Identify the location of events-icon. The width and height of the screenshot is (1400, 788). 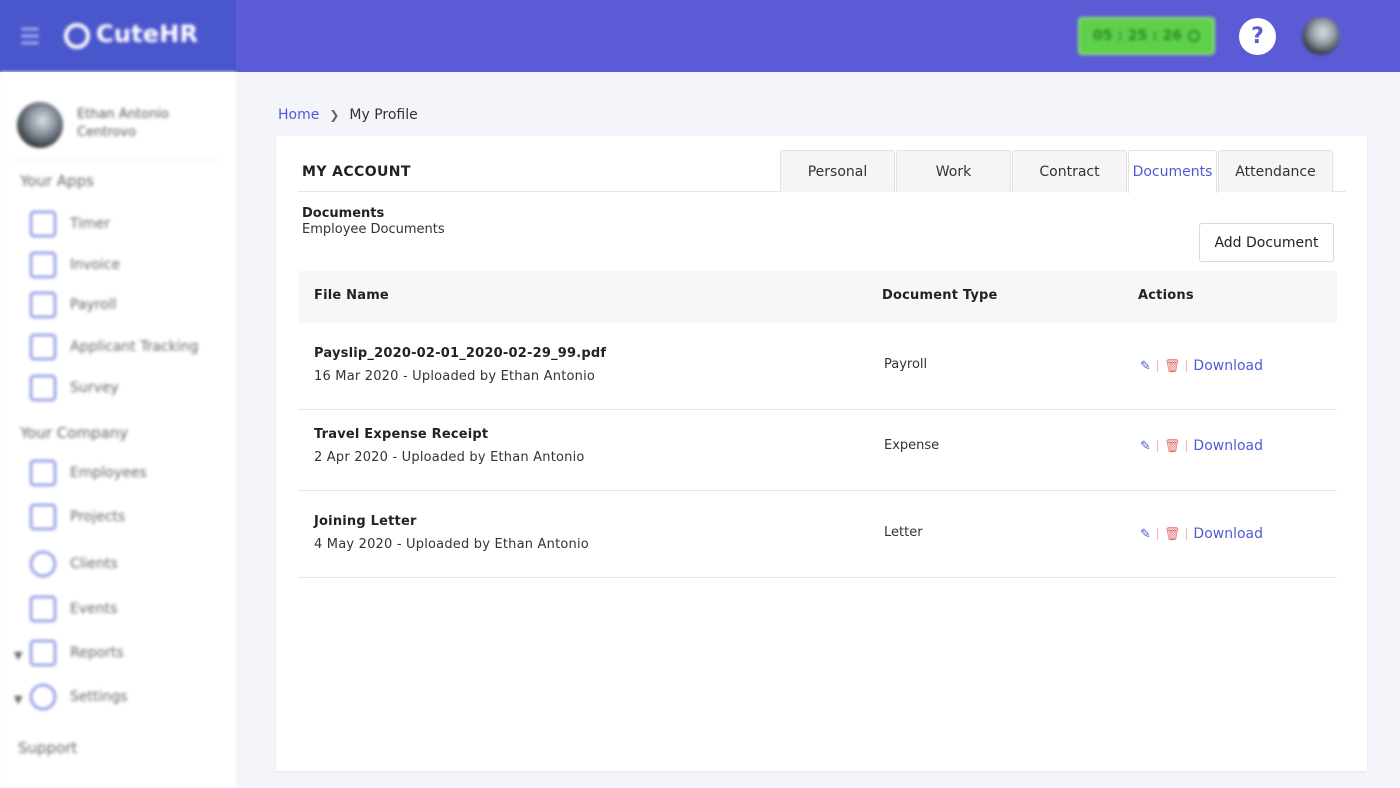
(43, 609).